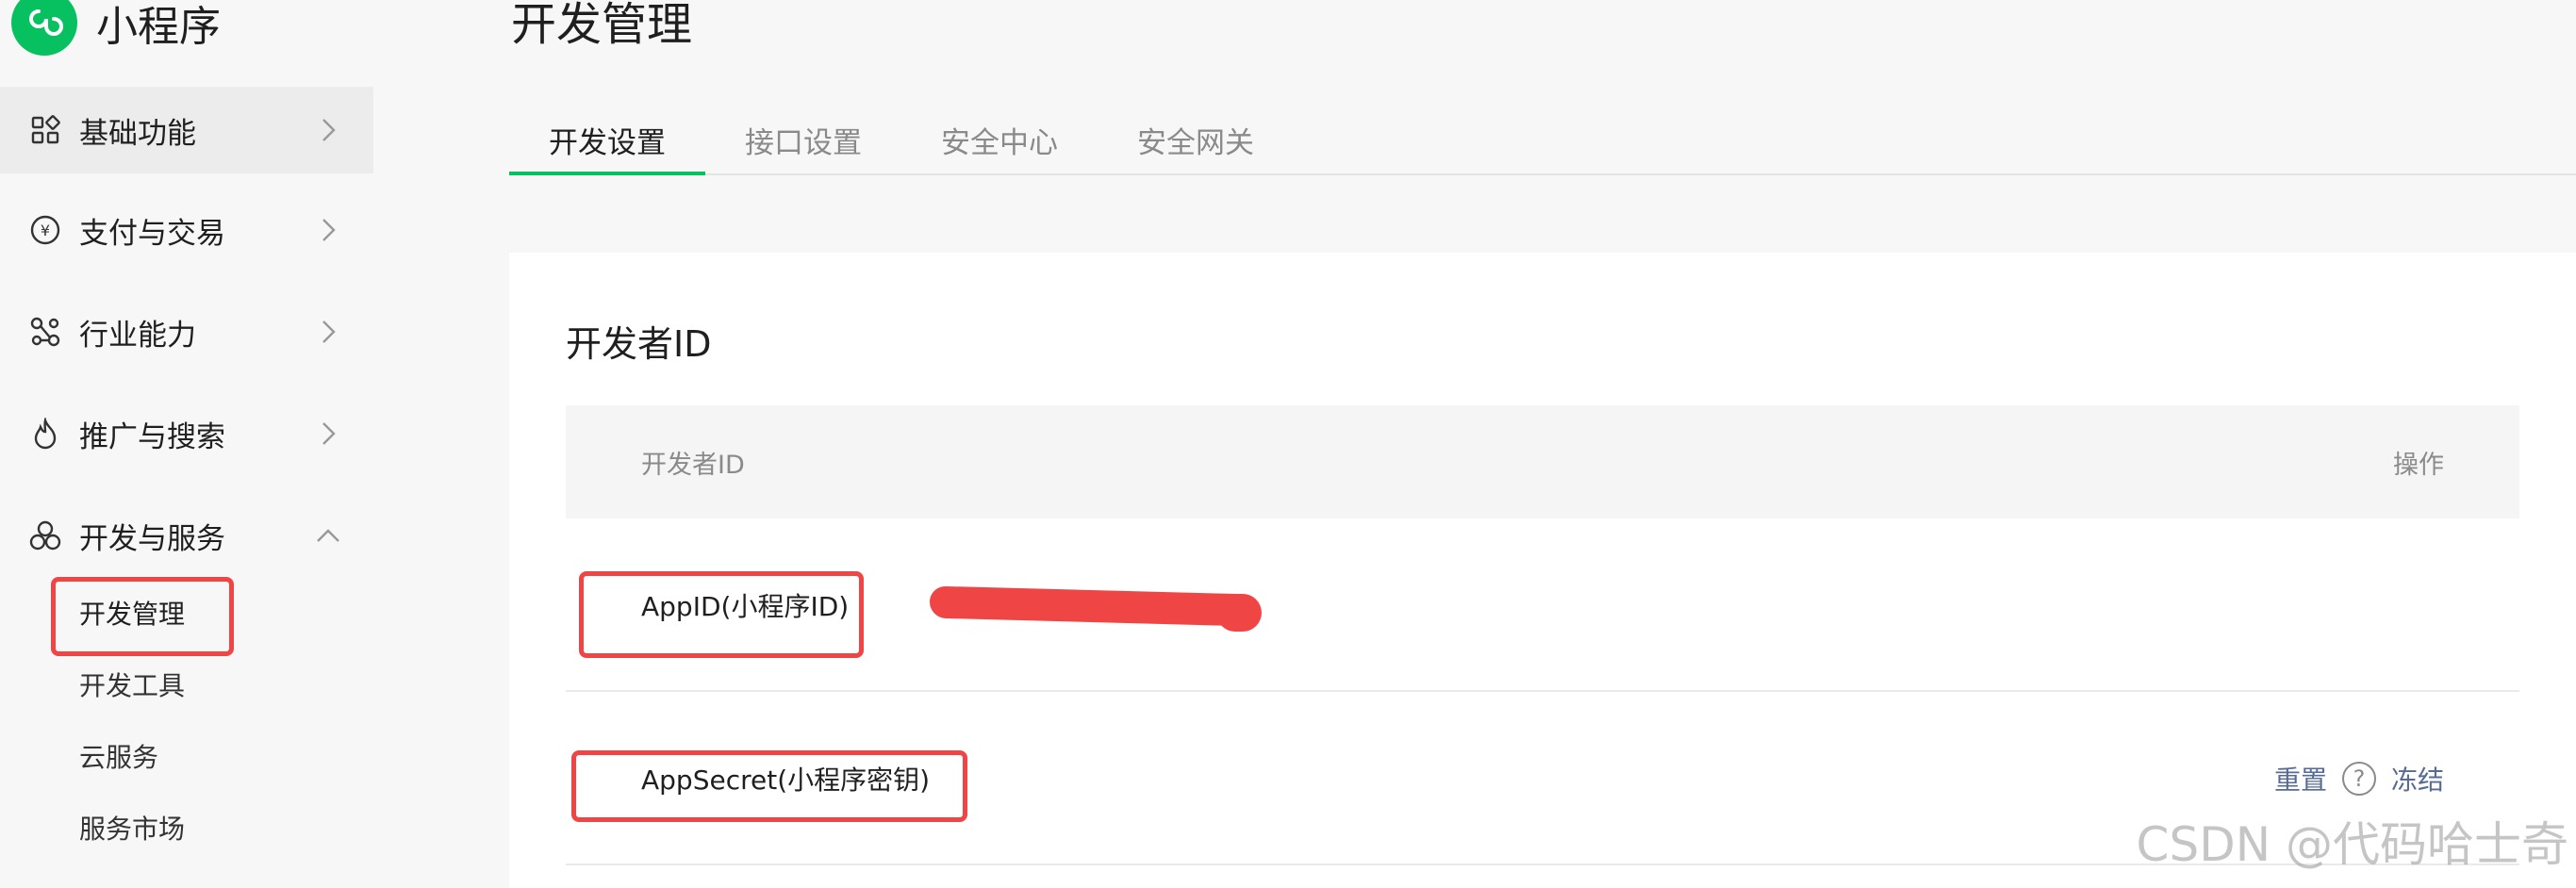  Describe the element at coordinates (328, 535) in the screenshot. I see `chevron-up-icon` at that location.